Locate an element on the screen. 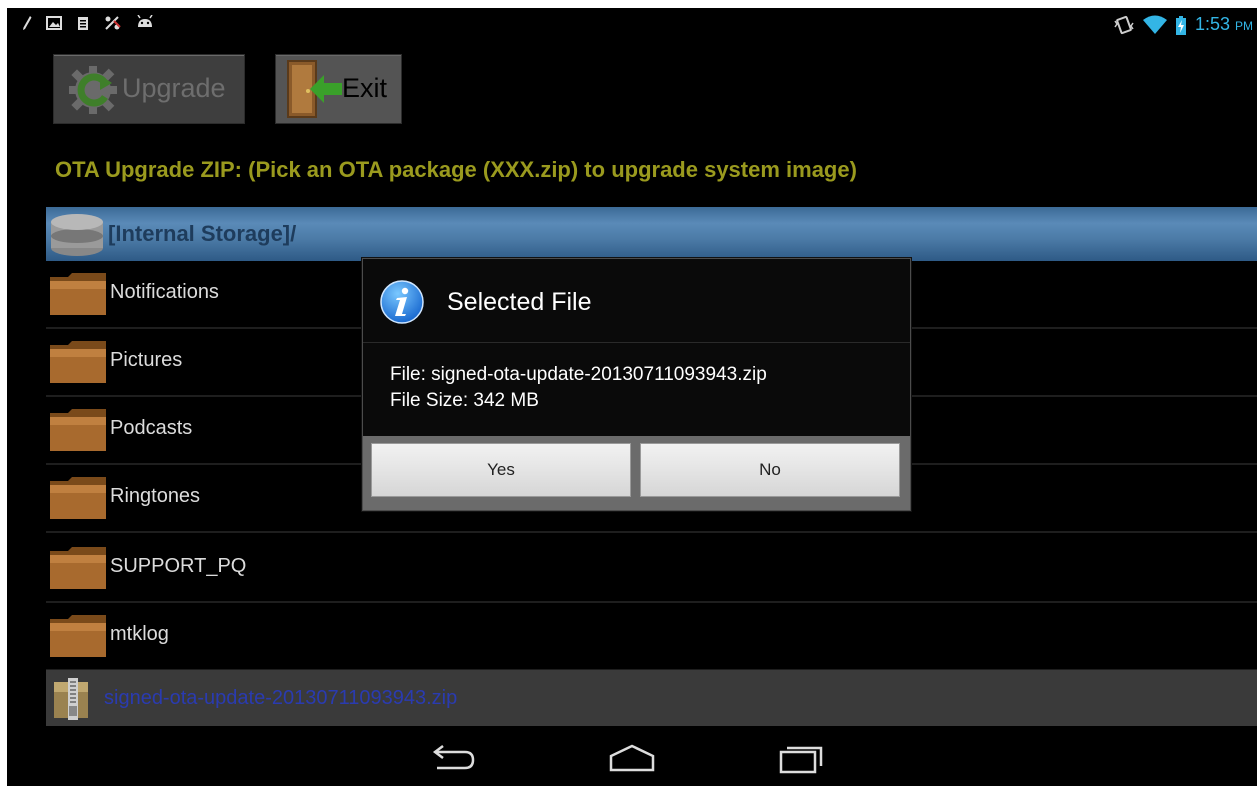  file-name: signed-ota-update-20130711093943.zip is located at coordinates (281, 698).